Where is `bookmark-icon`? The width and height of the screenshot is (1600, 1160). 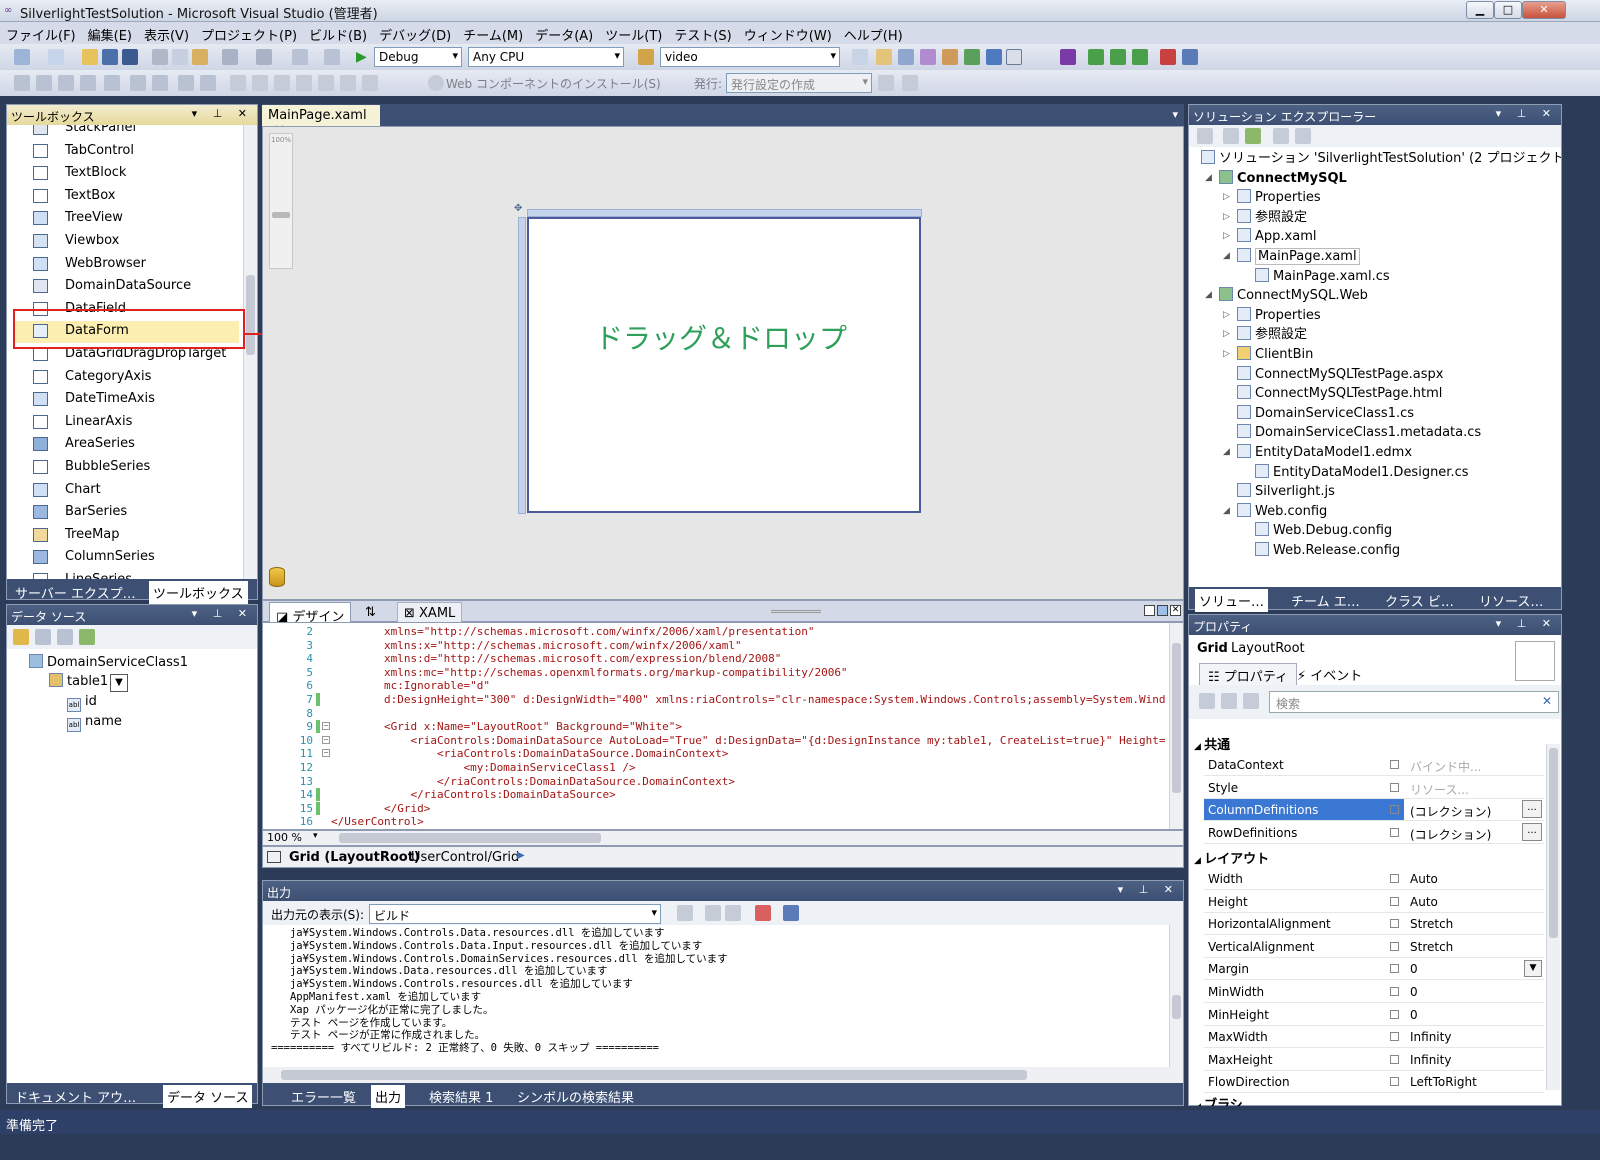
bookmark-icon is located at coordinates (238, 83).